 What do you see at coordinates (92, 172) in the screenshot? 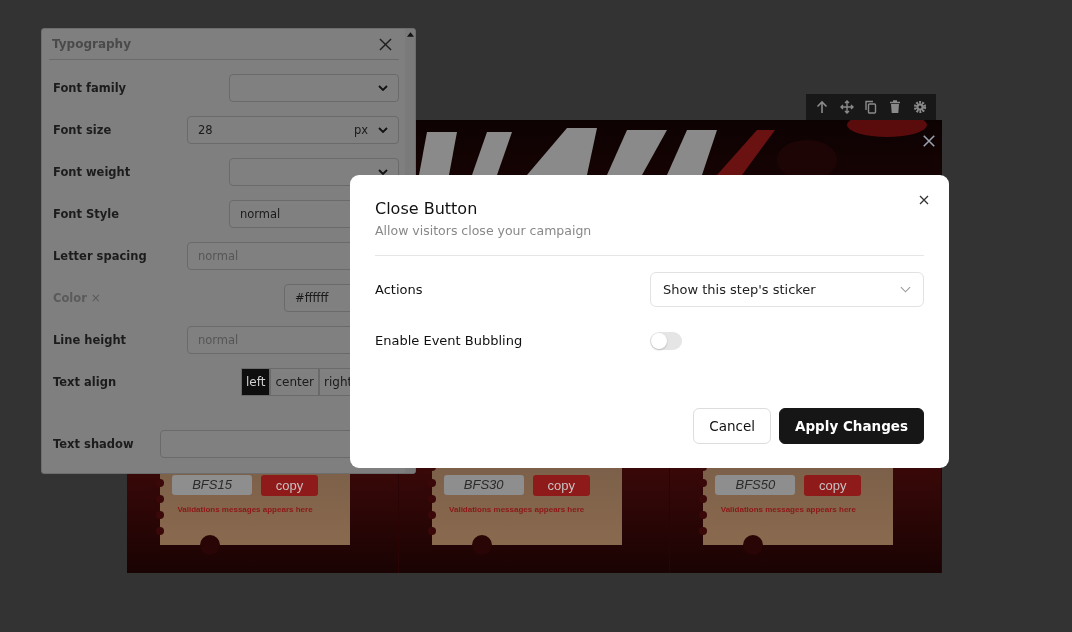
I see `field-label: Font weight` at bounding box center [92, 172].